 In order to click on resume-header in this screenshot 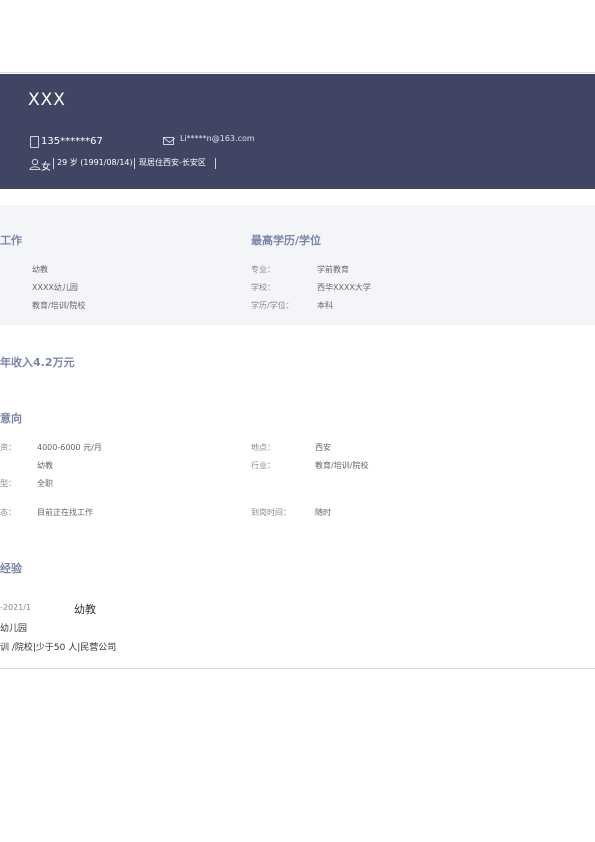, I will do `click(297, 131)`.